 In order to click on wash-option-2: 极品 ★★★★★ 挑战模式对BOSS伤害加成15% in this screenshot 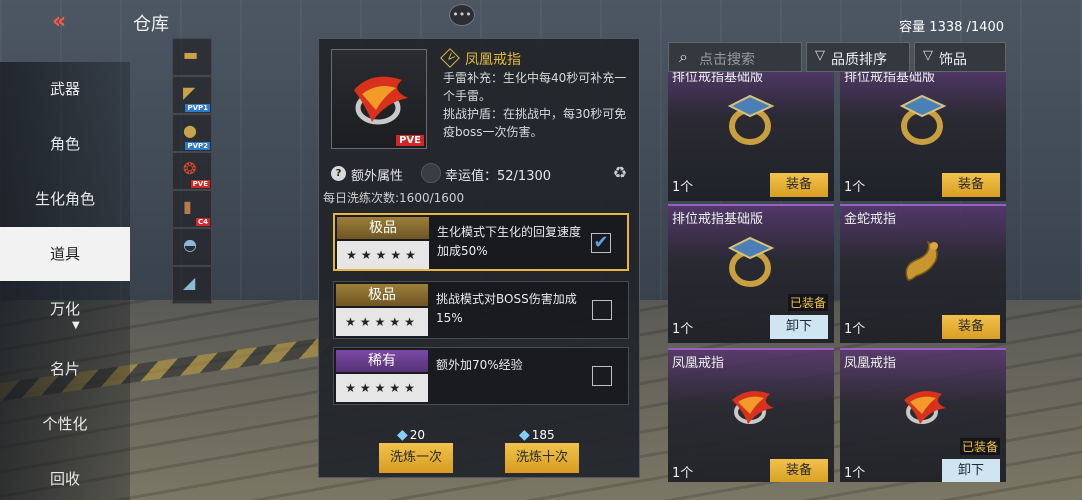, I will do `click(481, 310)`.